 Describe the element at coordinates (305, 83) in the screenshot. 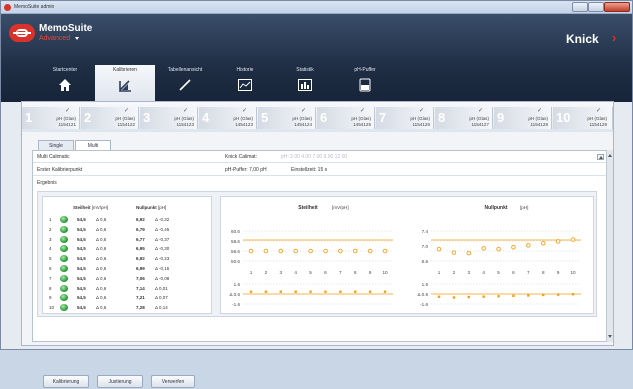

I see `tab-statistik: Statistik` at that location.